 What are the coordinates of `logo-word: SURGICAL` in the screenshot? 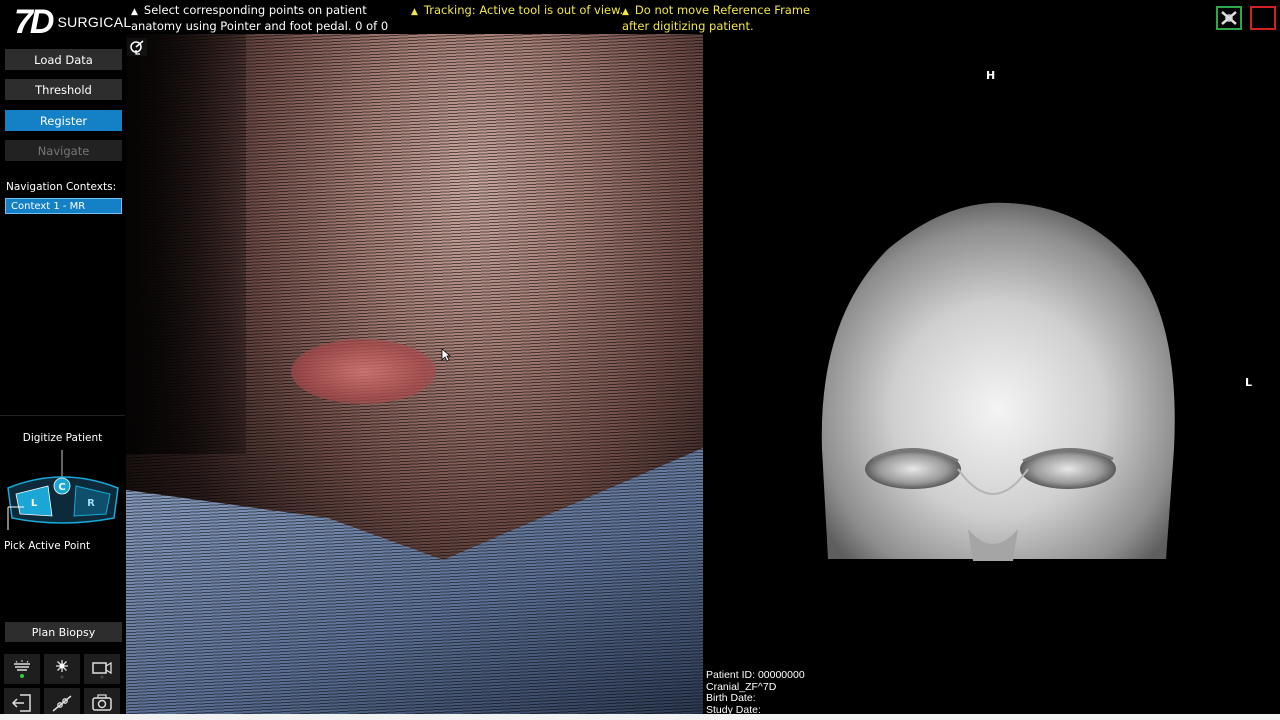 It's located at (94, 22).